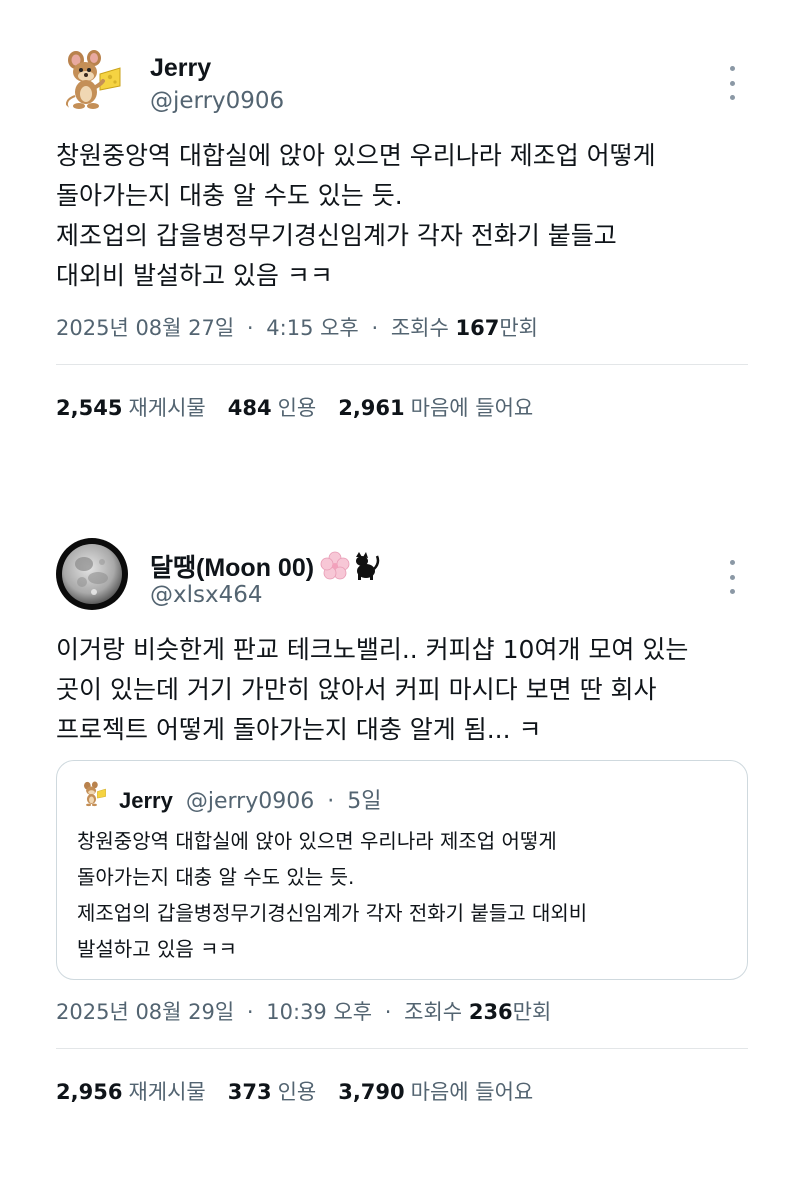 The image size is (800, 1186). I want to click on display-name: 달땡(Moon 00), so click(265, 566).